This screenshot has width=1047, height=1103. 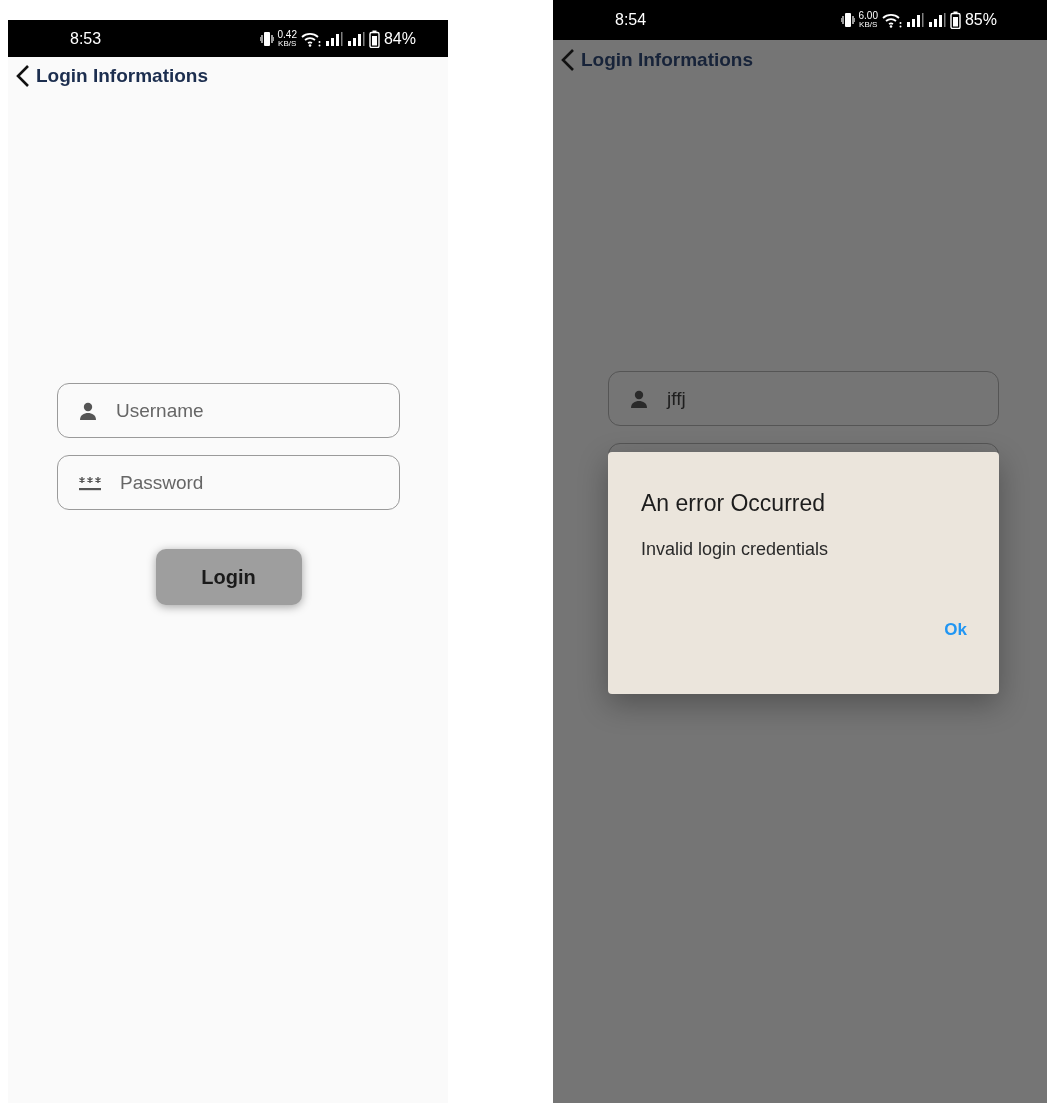 What do you see at coordinates (803, 398) in the screenshot?
I see `username-field: jffj` at bounding box center [803, 398].